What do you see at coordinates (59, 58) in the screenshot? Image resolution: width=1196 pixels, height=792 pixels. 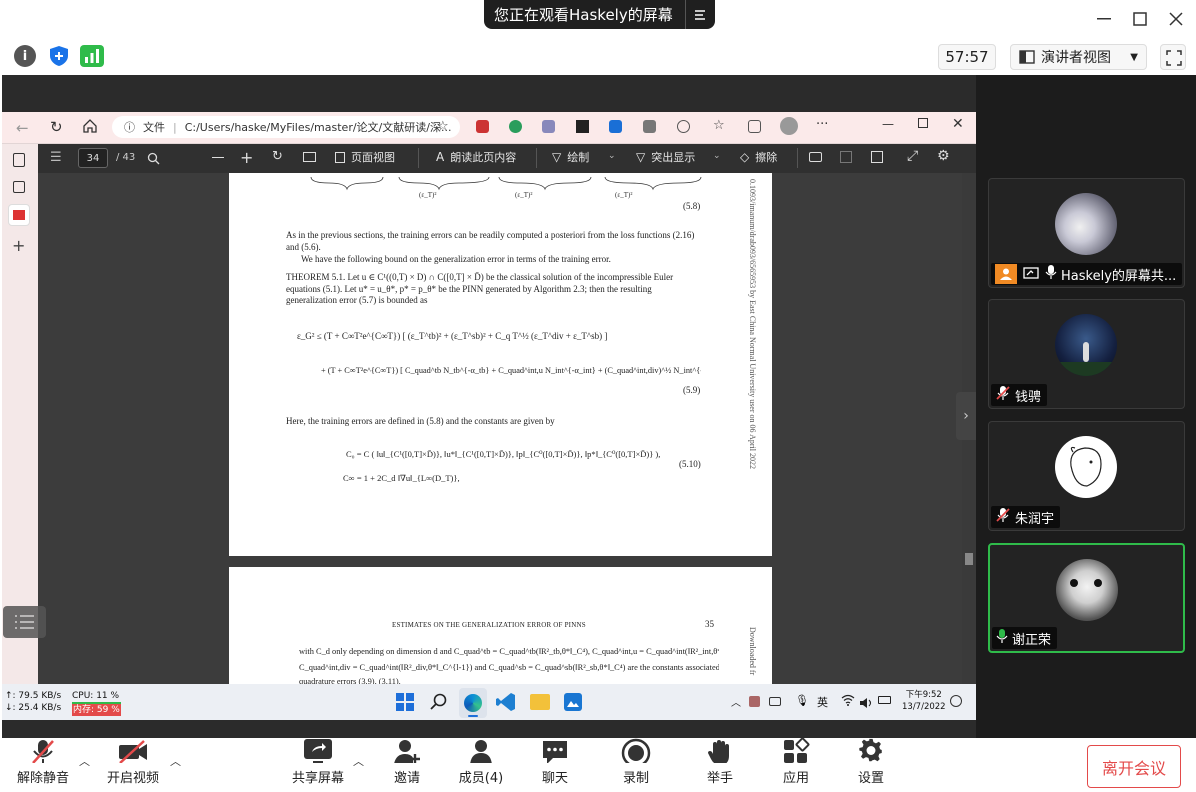 I see `shield-icon` at bounding box center [59, 58].